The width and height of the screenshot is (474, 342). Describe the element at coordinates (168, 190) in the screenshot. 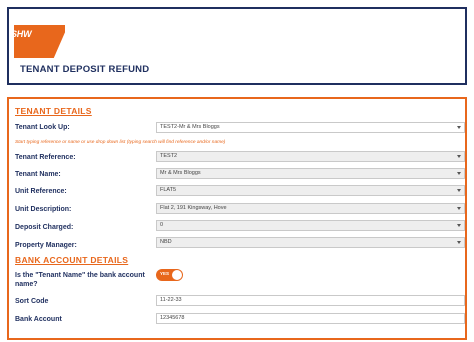

I see `unit-reference-value: FLAT5` at that location.